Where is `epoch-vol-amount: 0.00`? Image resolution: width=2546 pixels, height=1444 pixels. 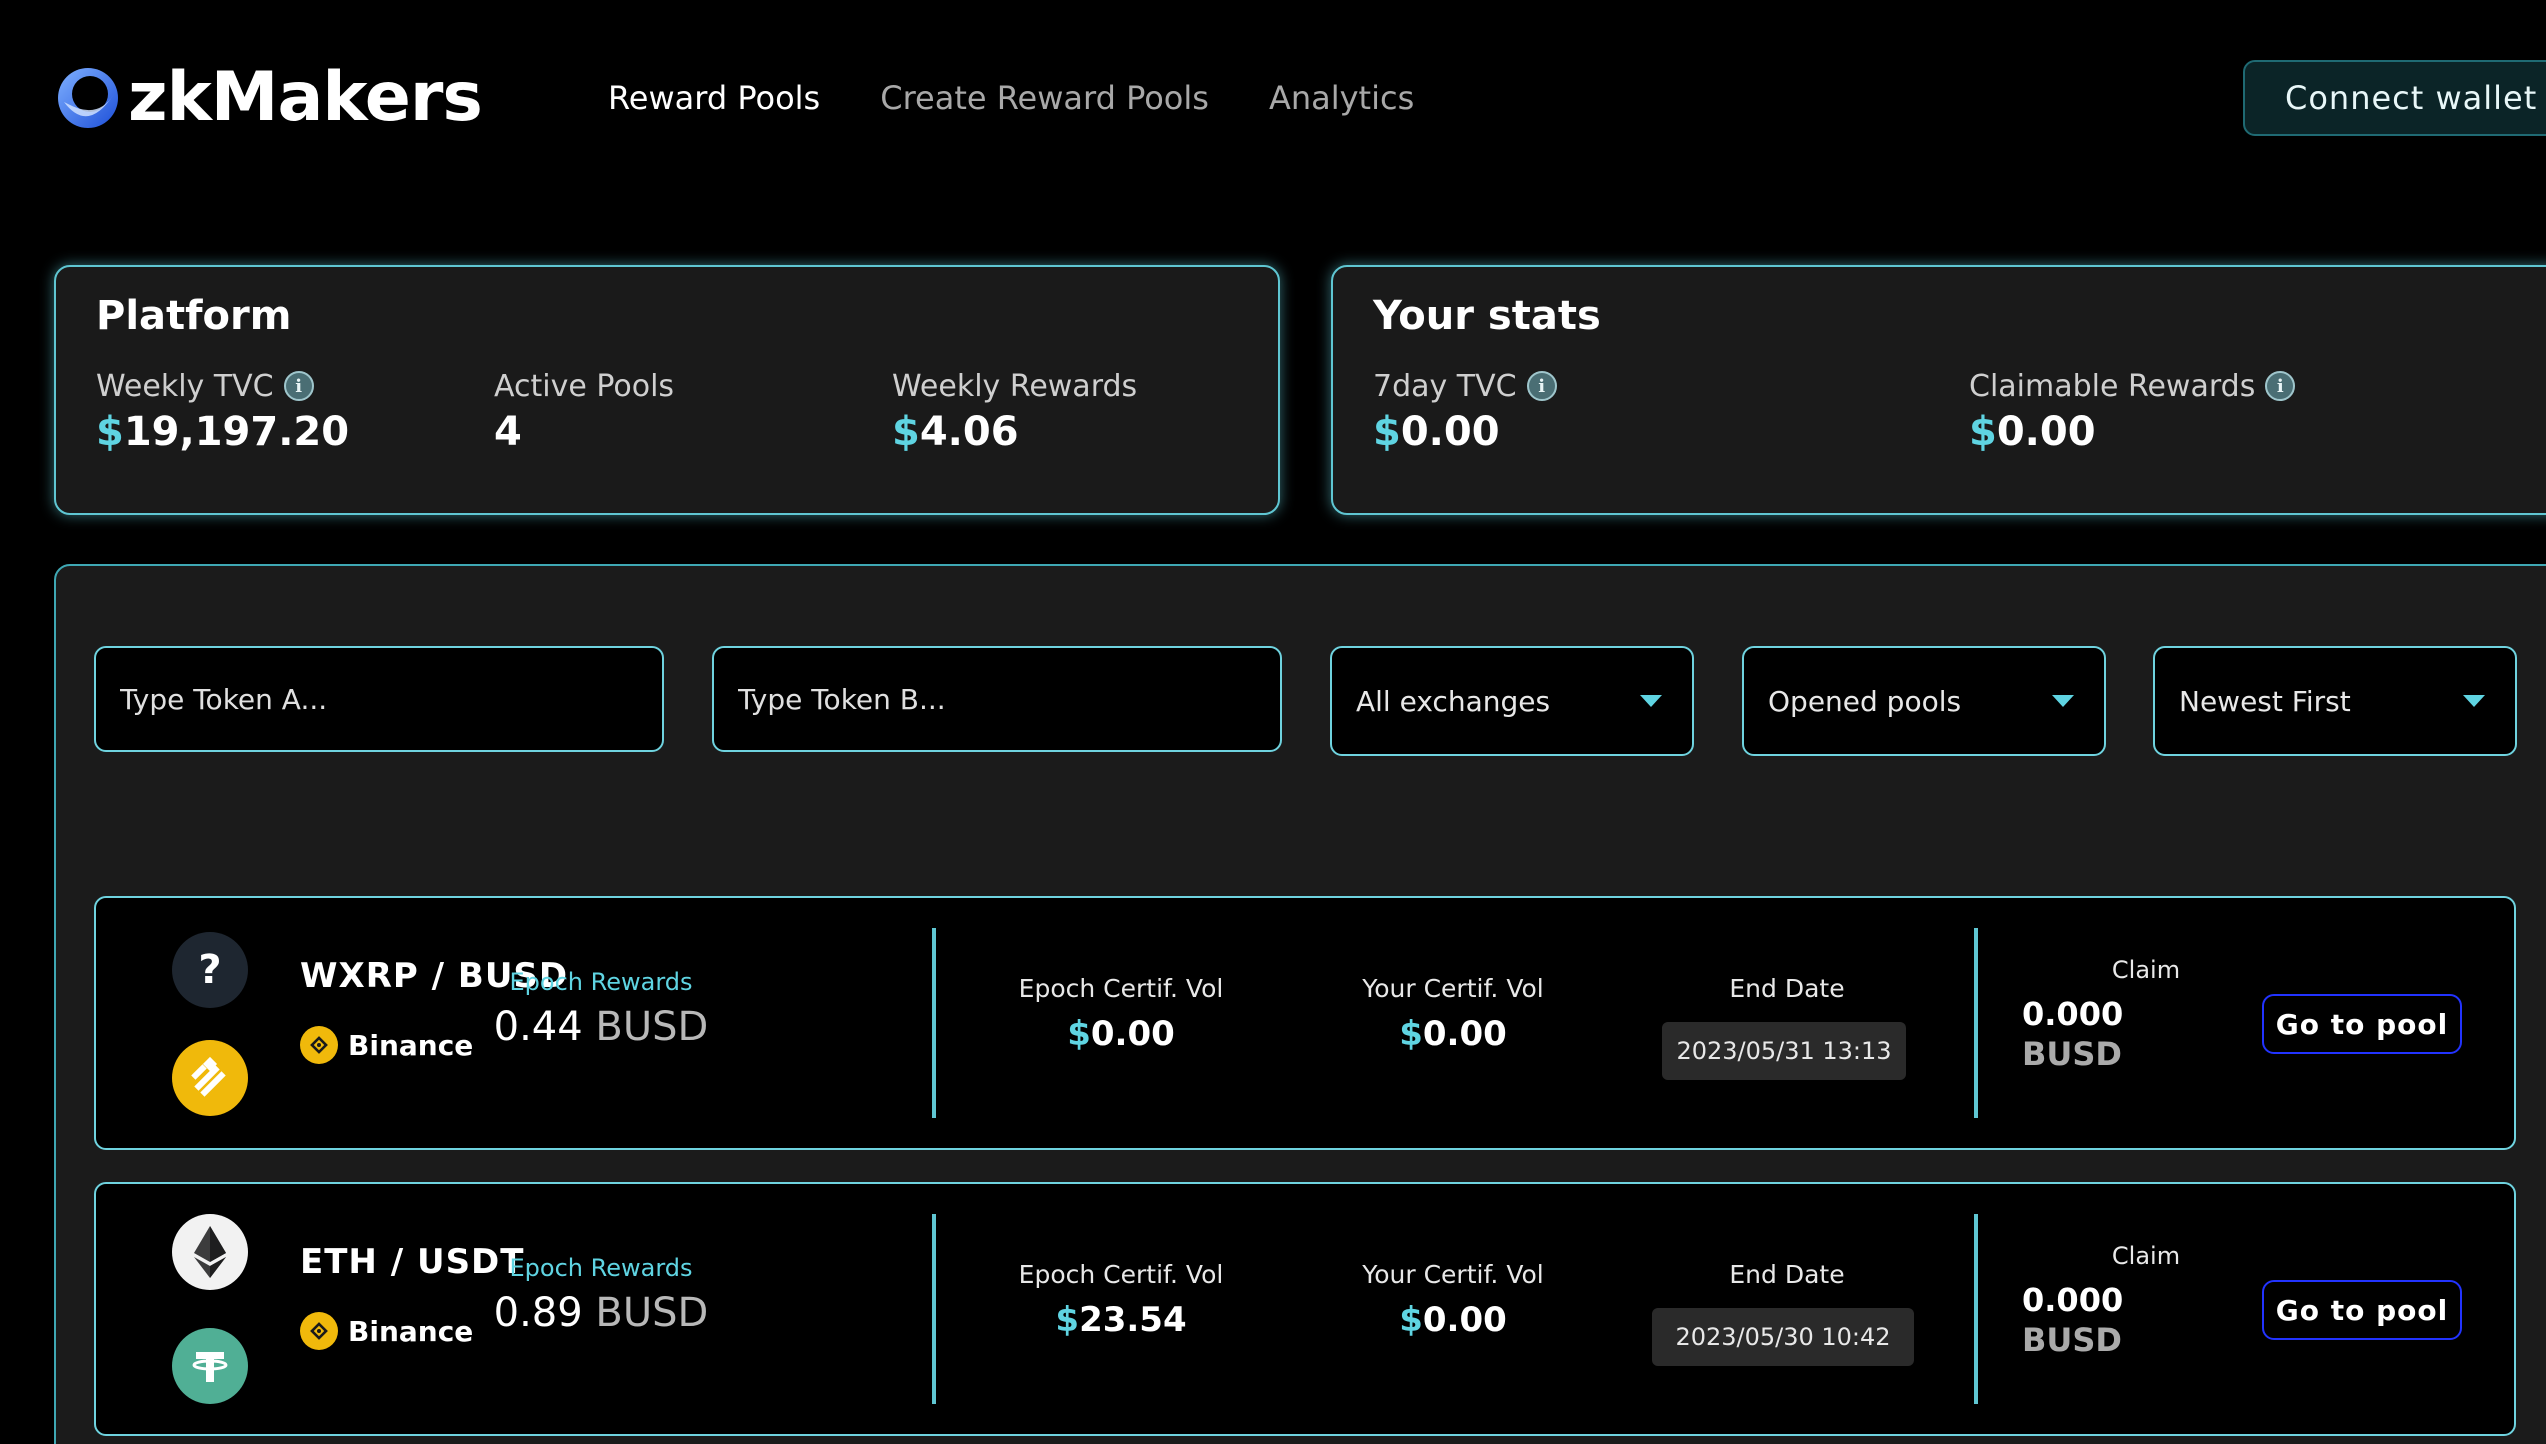 epoch-vol-amount: 0.00 is located at coordinates (1132, 1034).